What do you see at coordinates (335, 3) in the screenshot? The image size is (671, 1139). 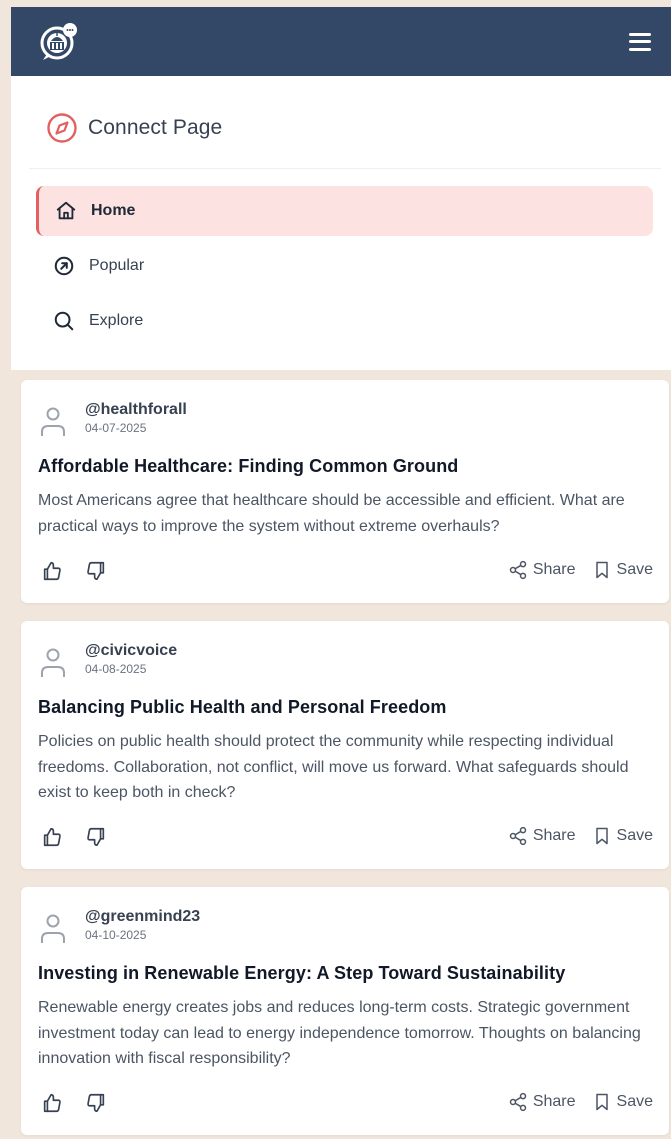 I see `top-strip` at bounding box center [335, 3].